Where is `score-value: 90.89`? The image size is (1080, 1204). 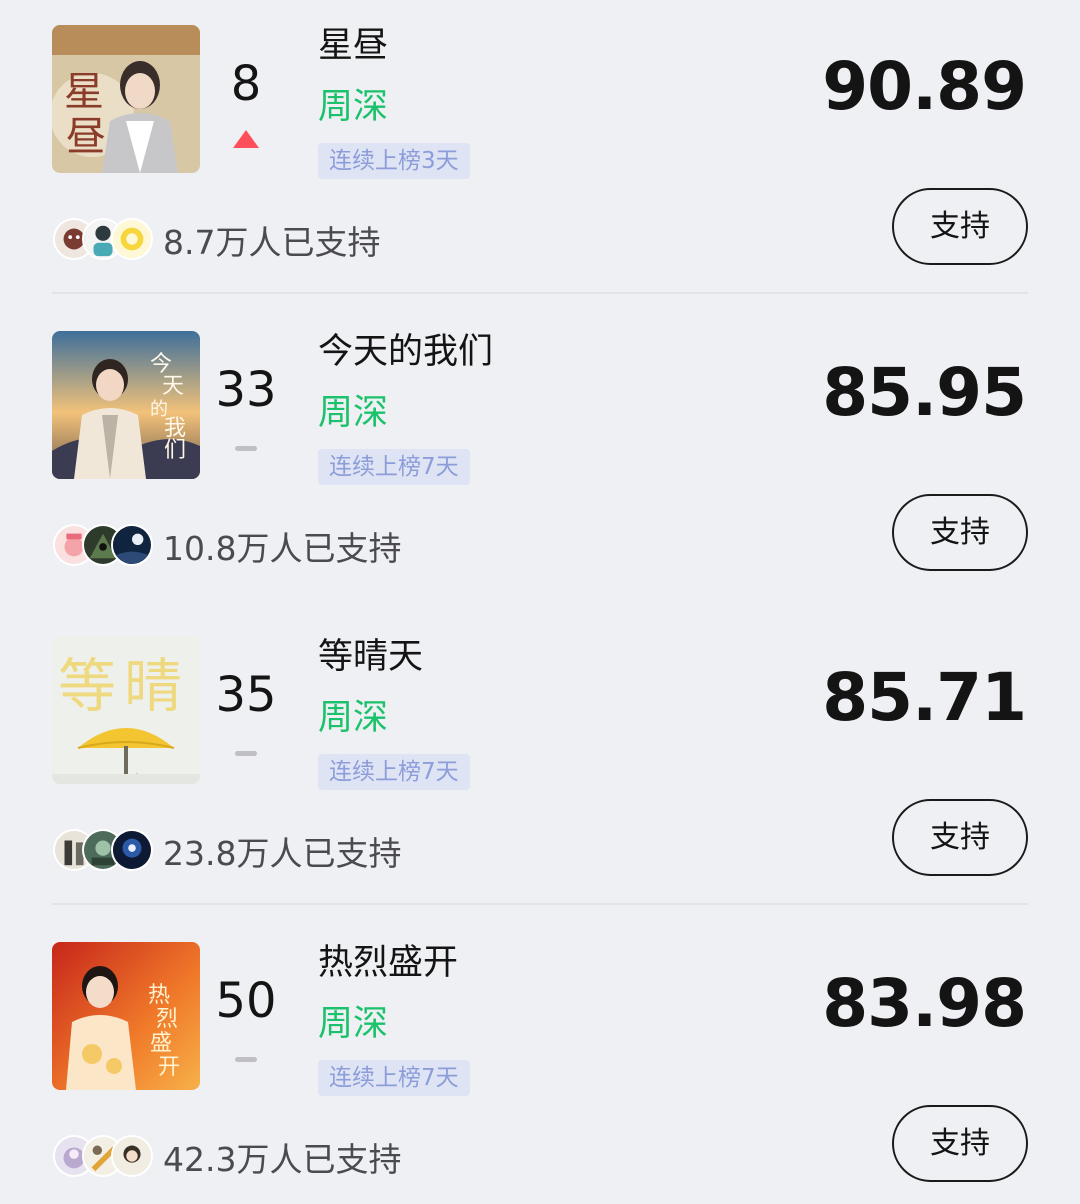
score-value: 90.89 is located at coordinates (924, 86).